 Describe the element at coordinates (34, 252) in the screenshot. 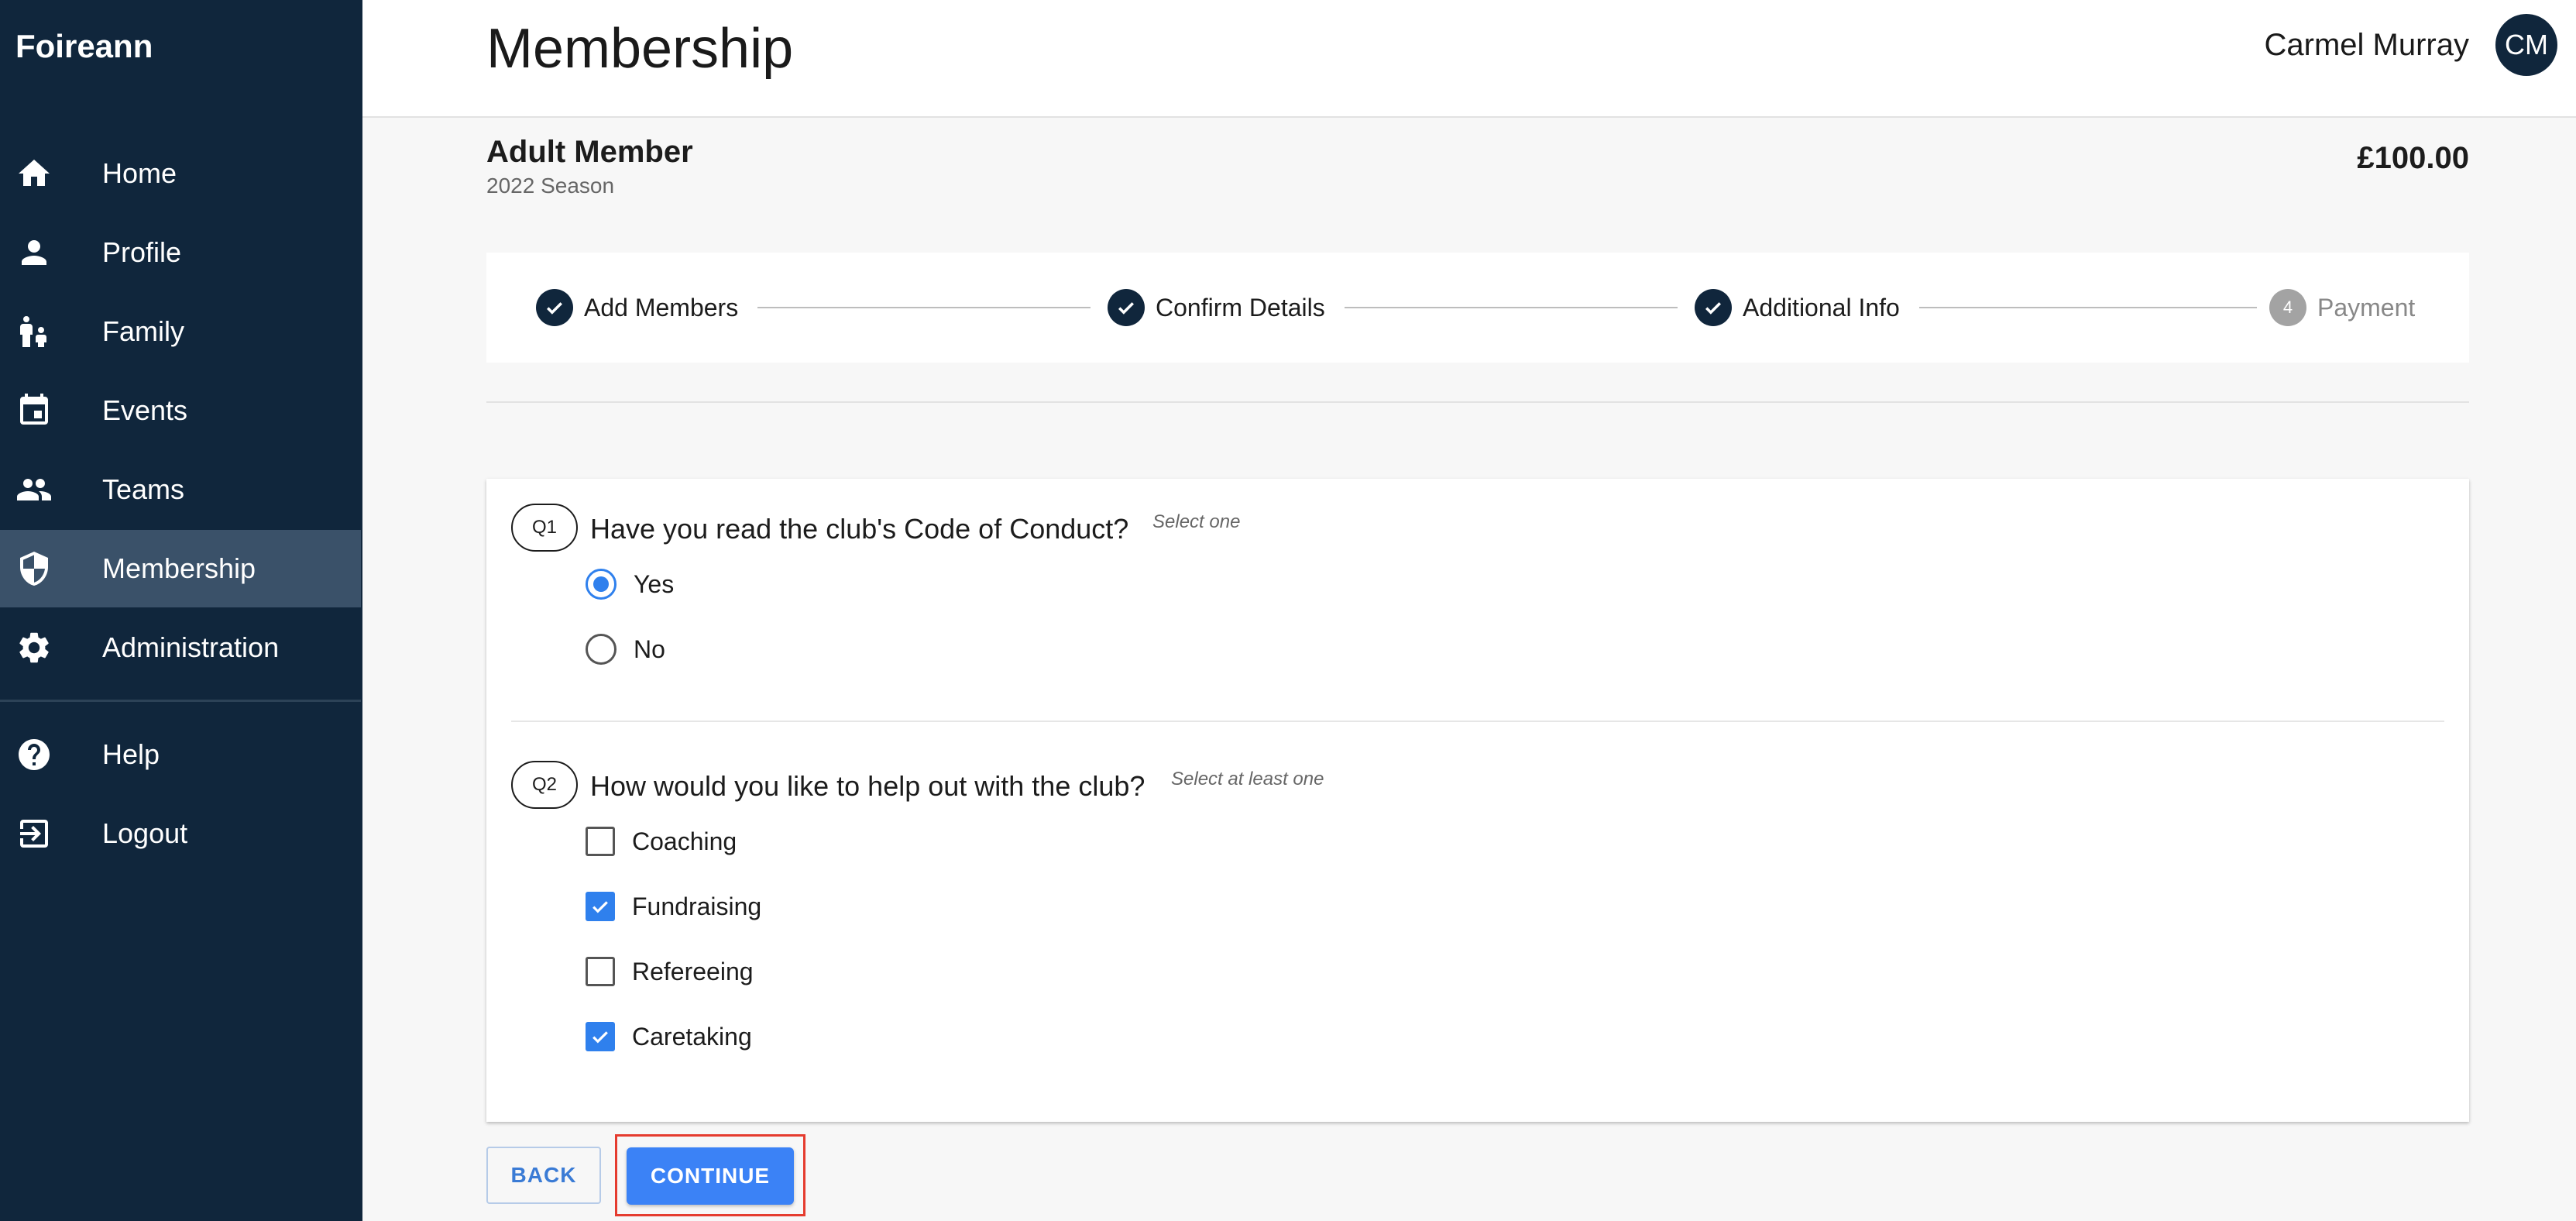

I see `person-icon` at that location.